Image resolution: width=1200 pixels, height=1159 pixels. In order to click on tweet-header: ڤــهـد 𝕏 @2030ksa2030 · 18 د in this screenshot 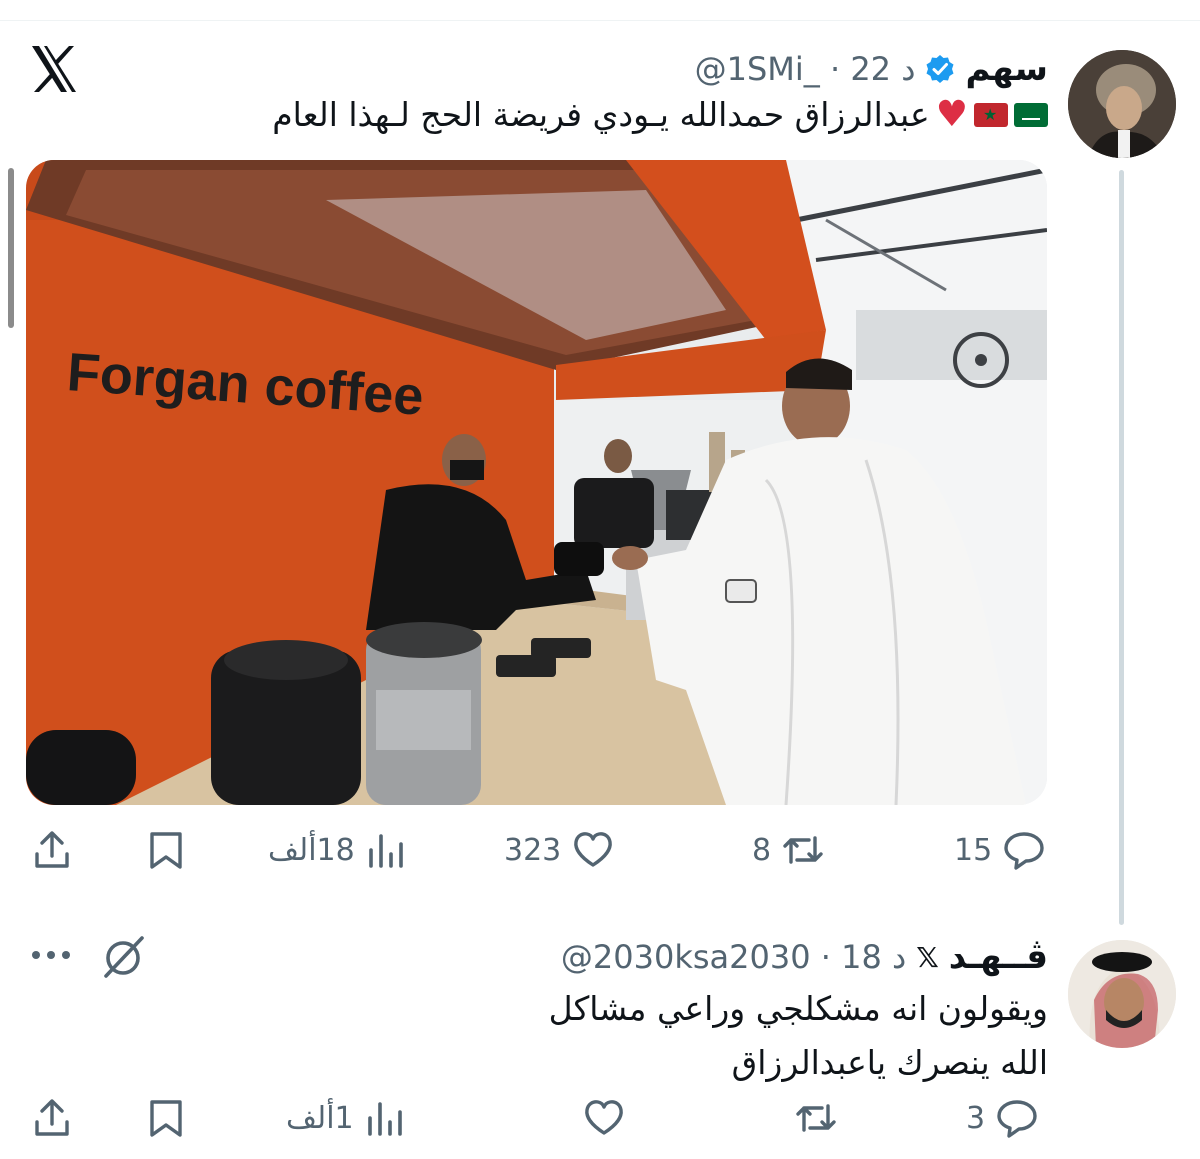, I will do `click(804, 957)`.